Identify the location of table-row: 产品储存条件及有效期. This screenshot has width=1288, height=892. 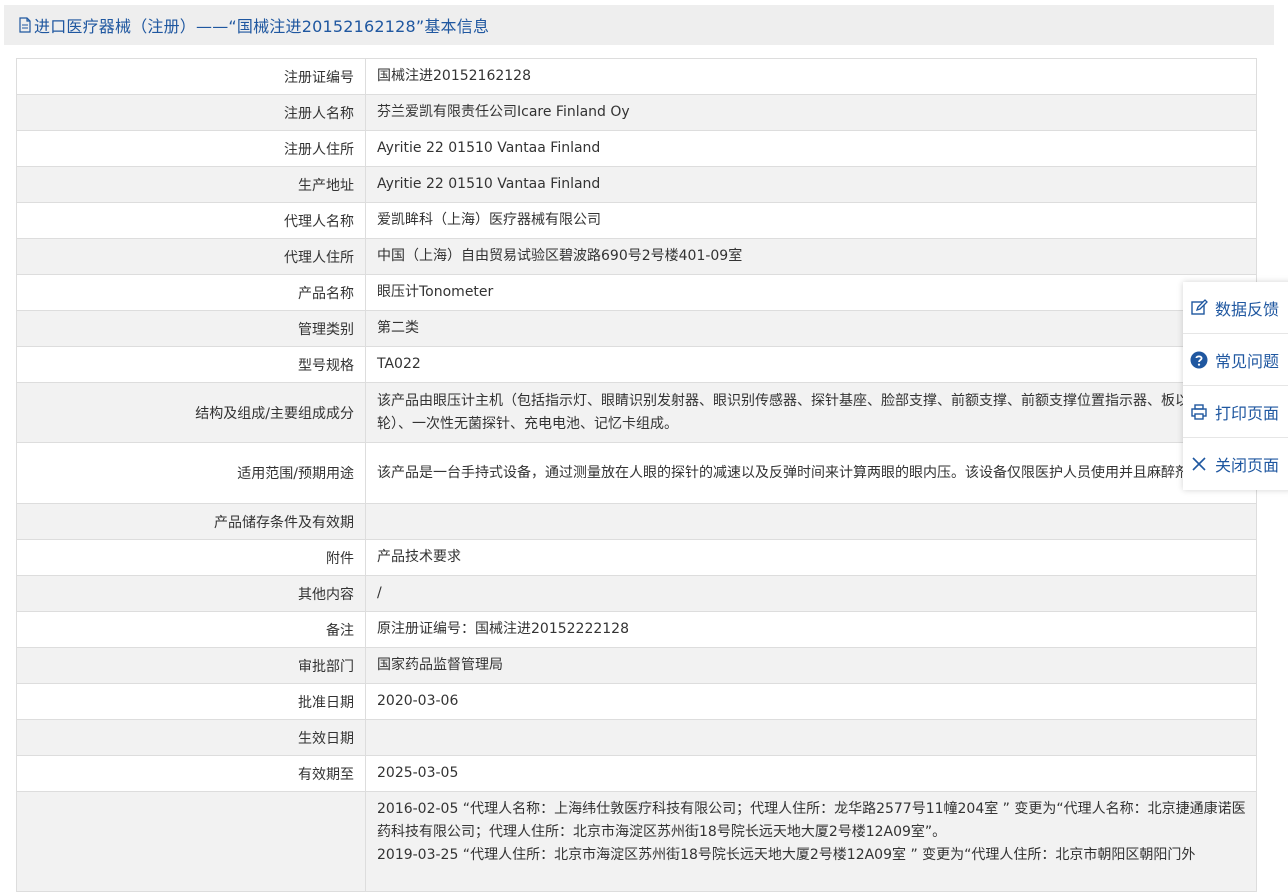
(636, 521).